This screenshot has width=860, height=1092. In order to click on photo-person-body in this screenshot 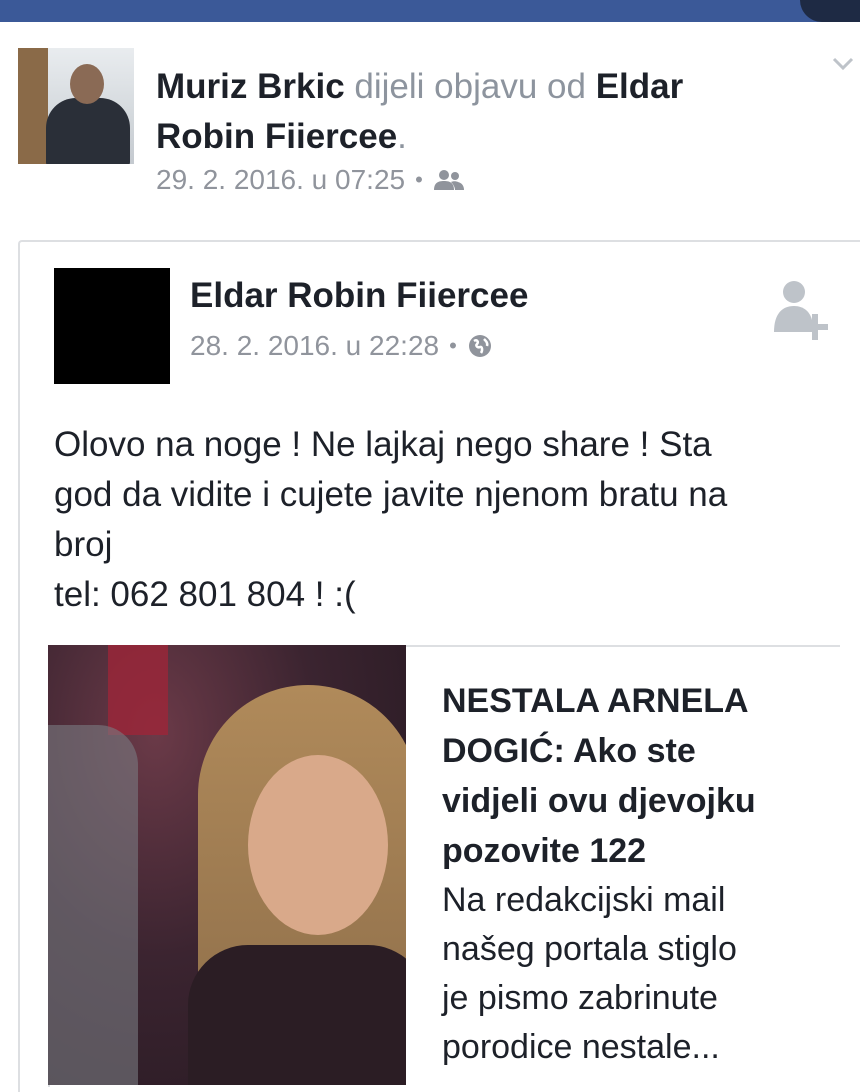, I will do `click(297, 1015)`.